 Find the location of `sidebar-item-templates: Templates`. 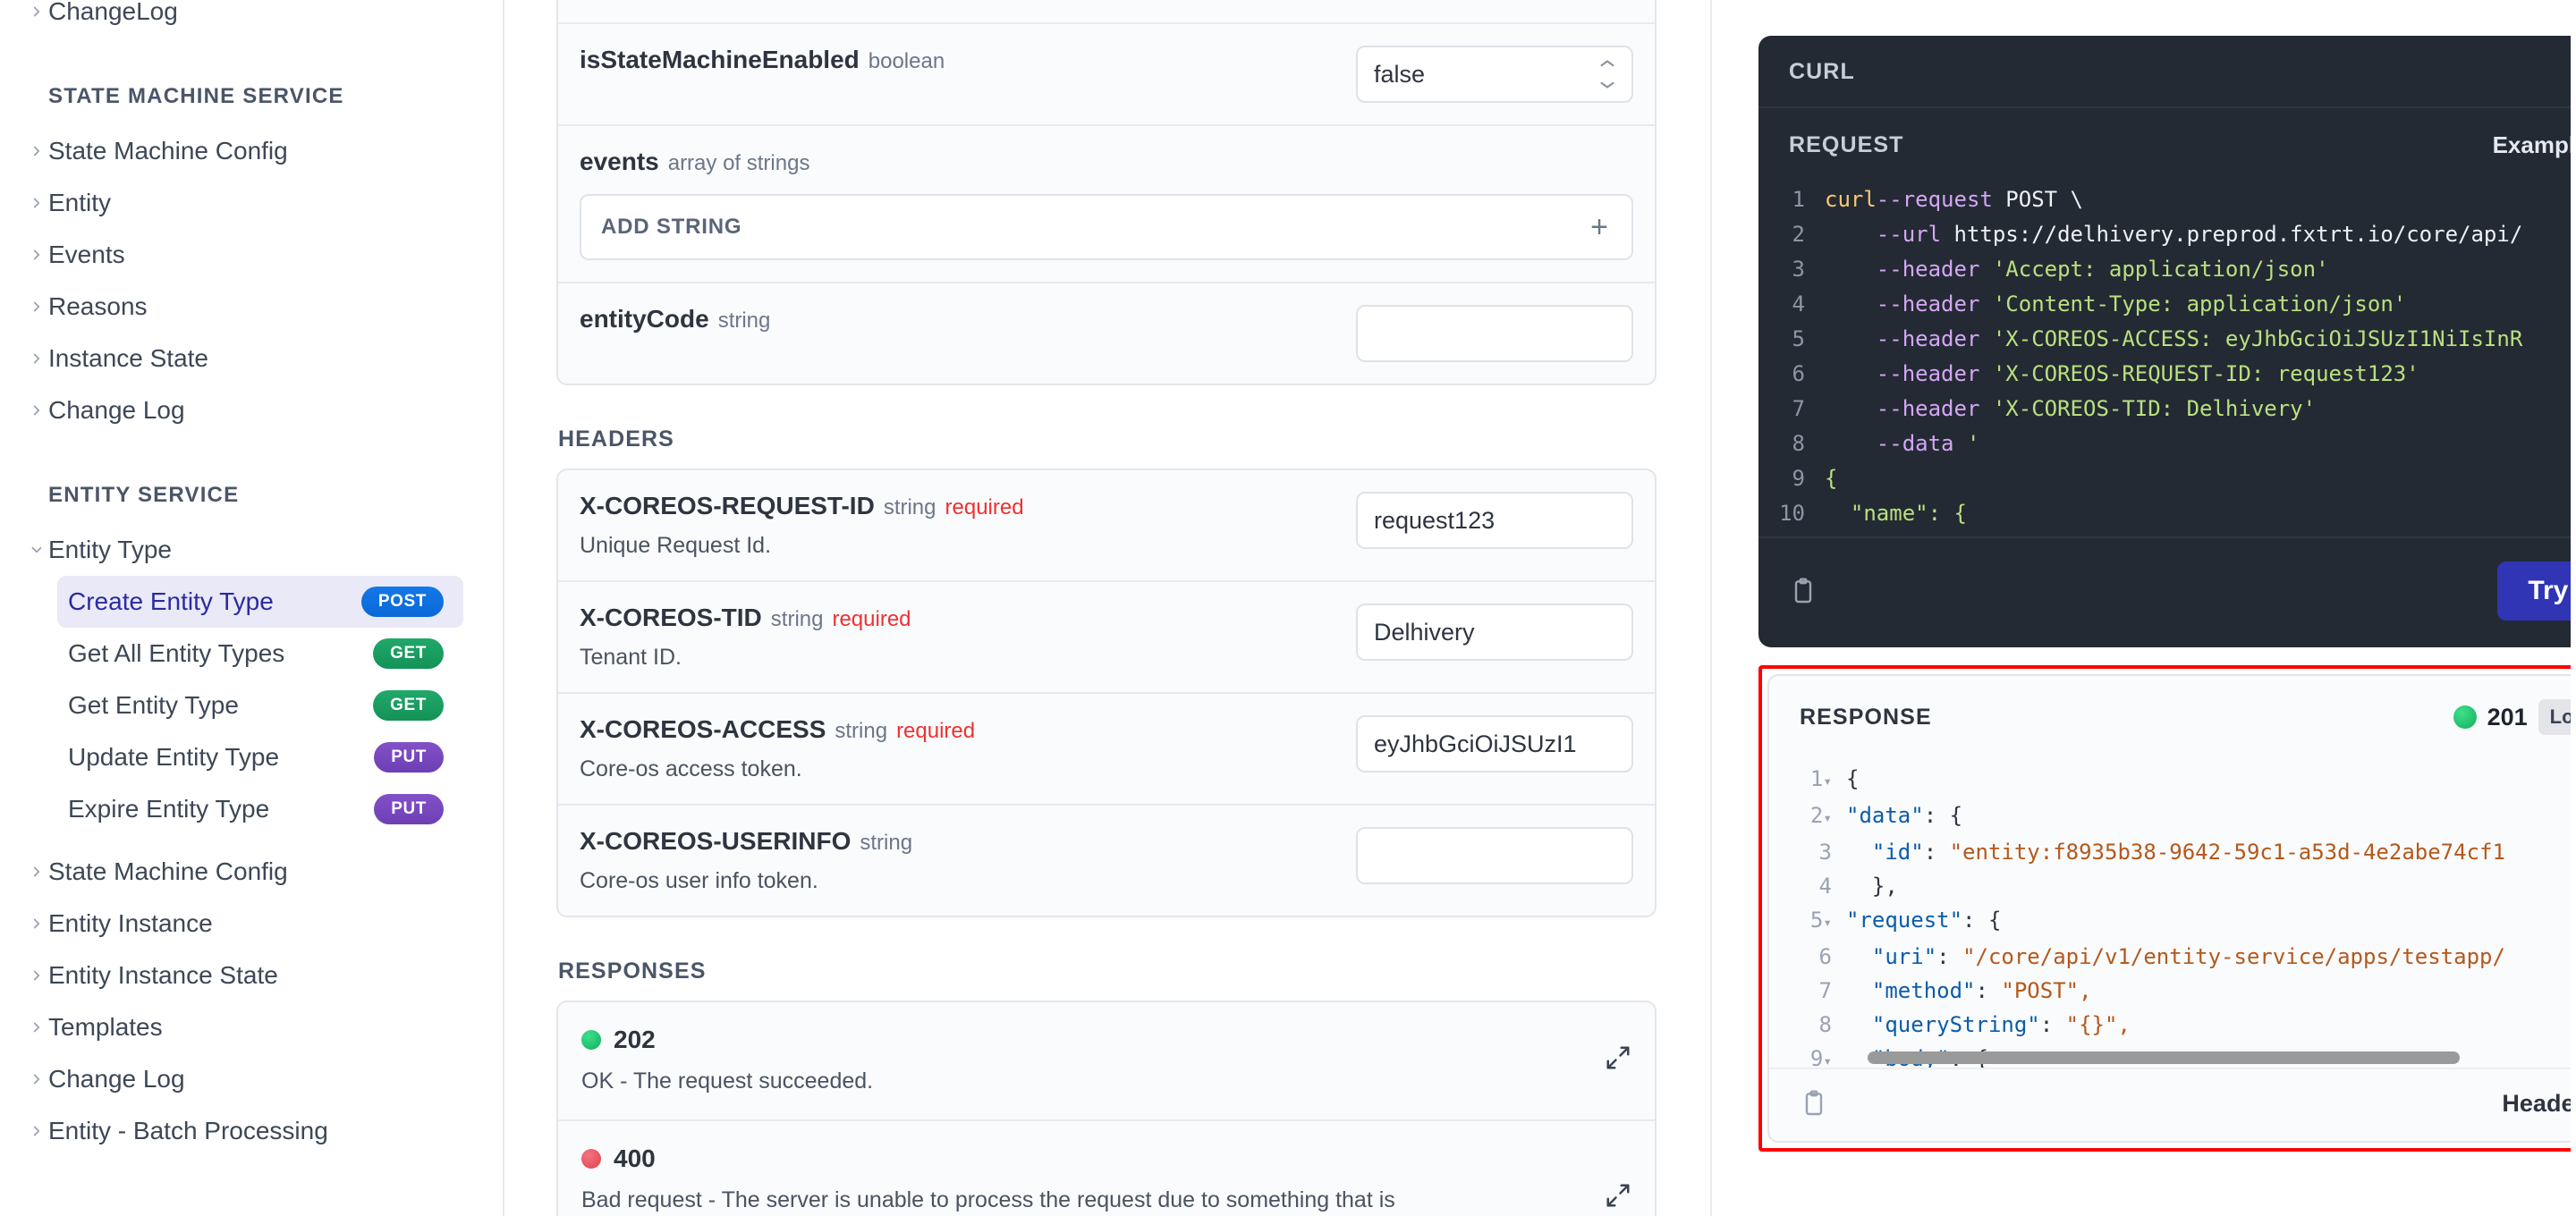

sidebar-item-templates: Templates is located at coordinates (239, 1027).